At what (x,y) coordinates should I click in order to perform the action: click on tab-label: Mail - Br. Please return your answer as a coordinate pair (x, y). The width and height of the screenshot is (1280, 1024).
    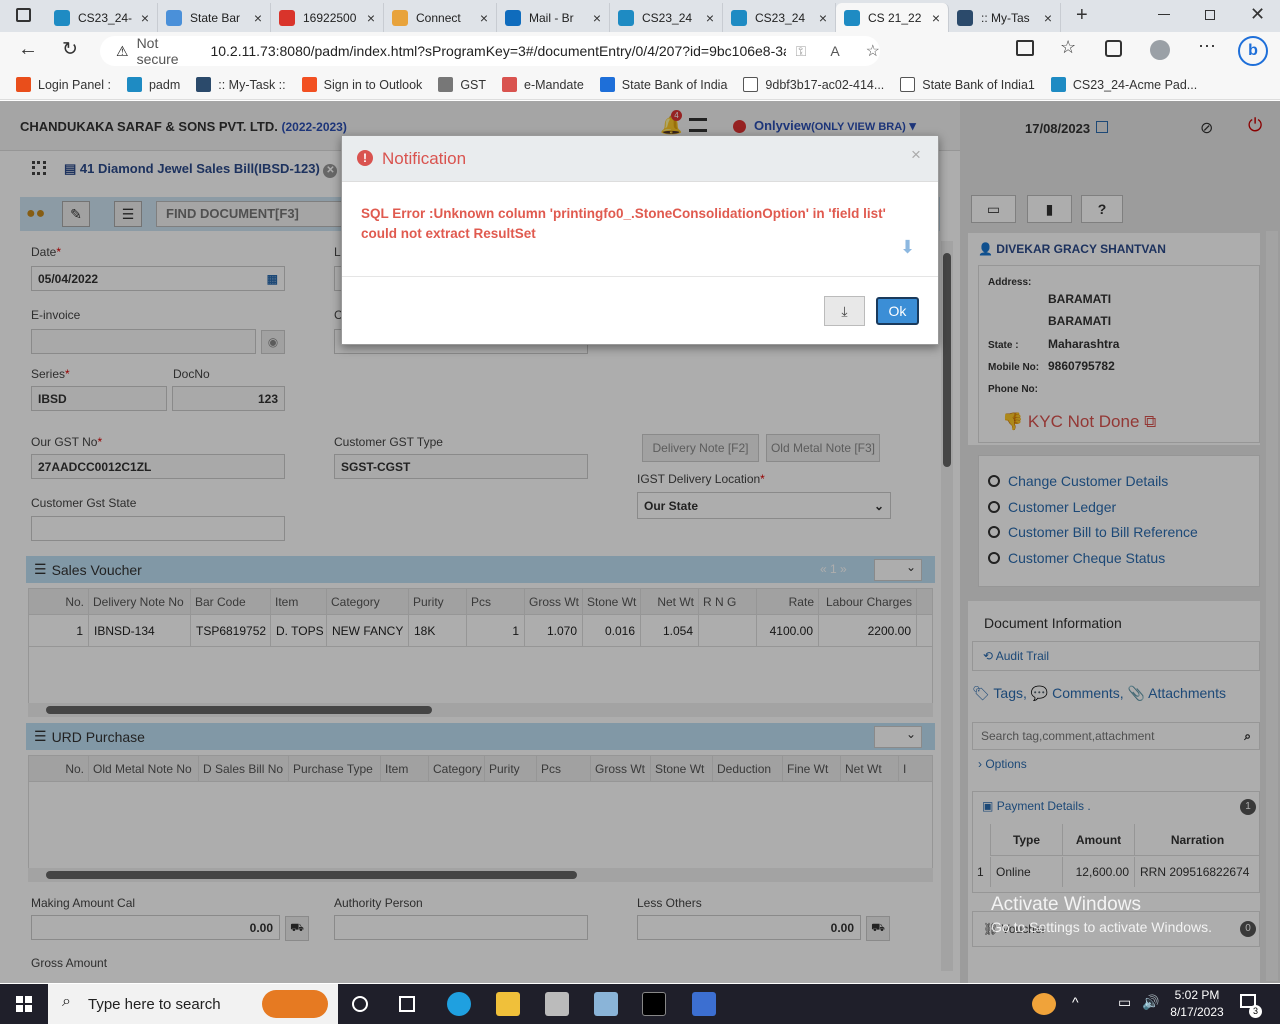
    Looking at the image, I should click on (551, 17).